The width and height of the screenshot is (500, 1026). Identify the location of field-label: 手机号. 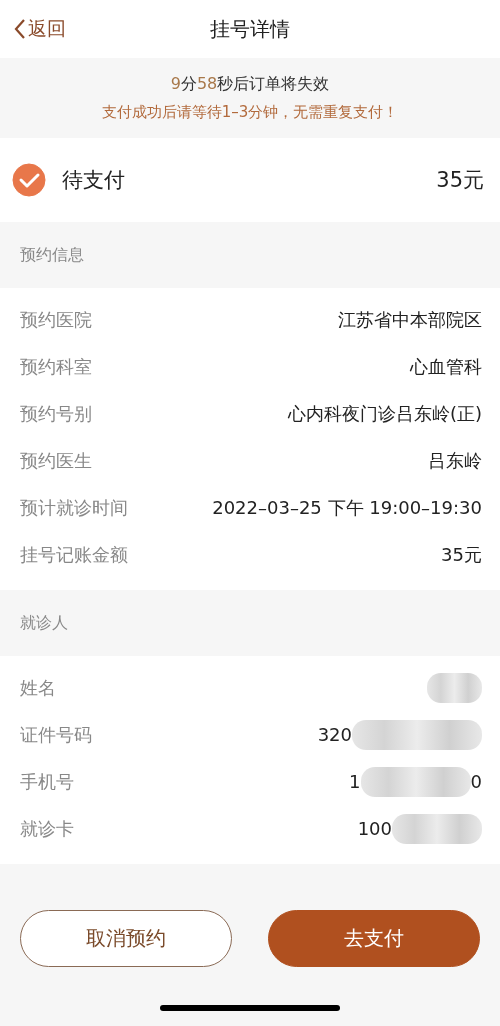
(47, 781).